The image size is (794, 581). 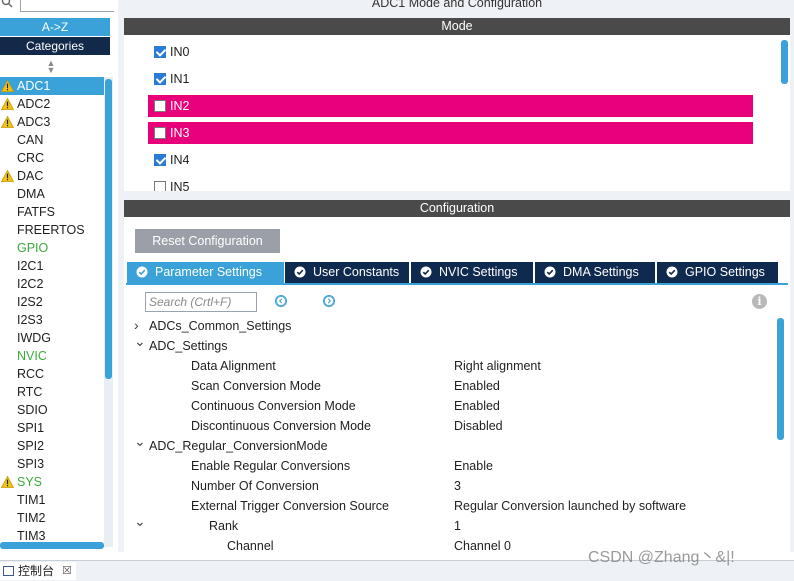 I want to click on category-item-tim1: TIM1, so click(x=52, y=500).